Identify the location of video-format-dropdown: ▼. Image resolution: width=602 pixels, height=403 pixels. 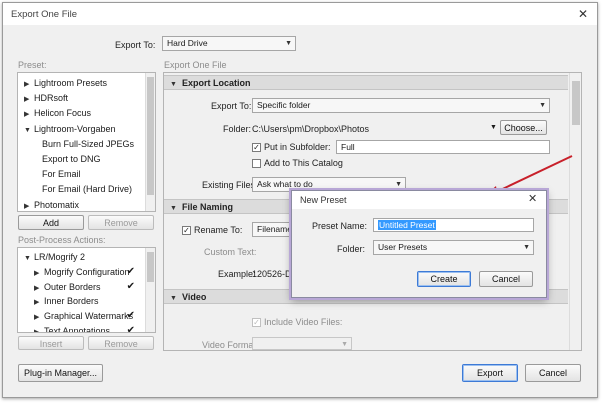
(302, 343).